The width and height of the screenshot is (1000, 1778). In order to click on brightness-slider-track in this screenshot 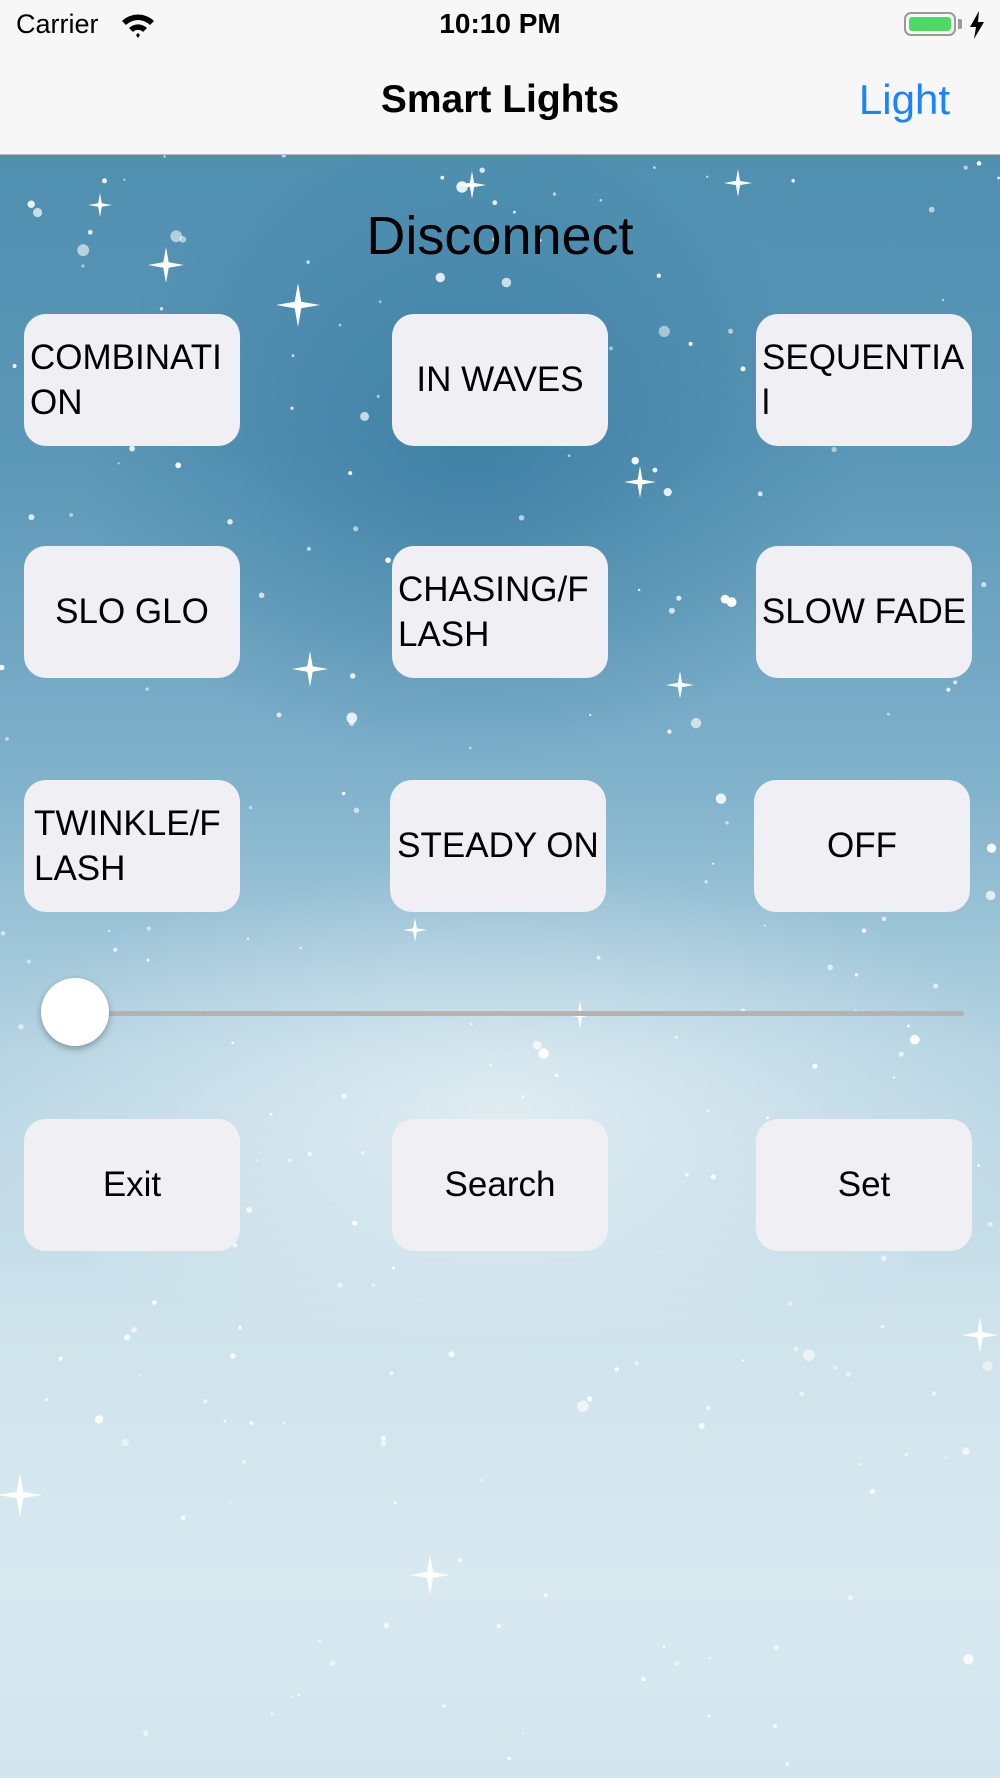, I will do `click(514, 1013)`.